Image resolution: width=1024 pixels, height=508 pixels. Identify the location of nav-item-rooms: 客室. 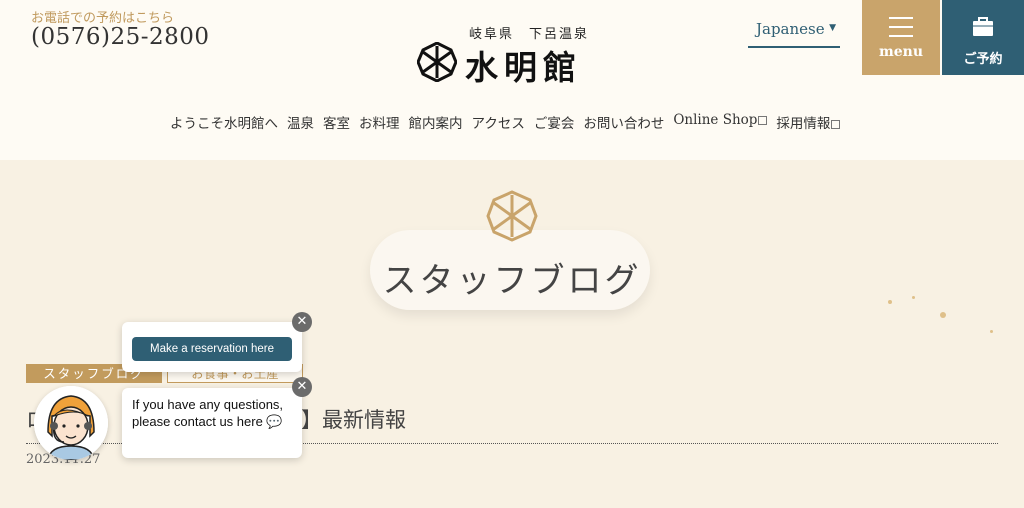
(336, 122).